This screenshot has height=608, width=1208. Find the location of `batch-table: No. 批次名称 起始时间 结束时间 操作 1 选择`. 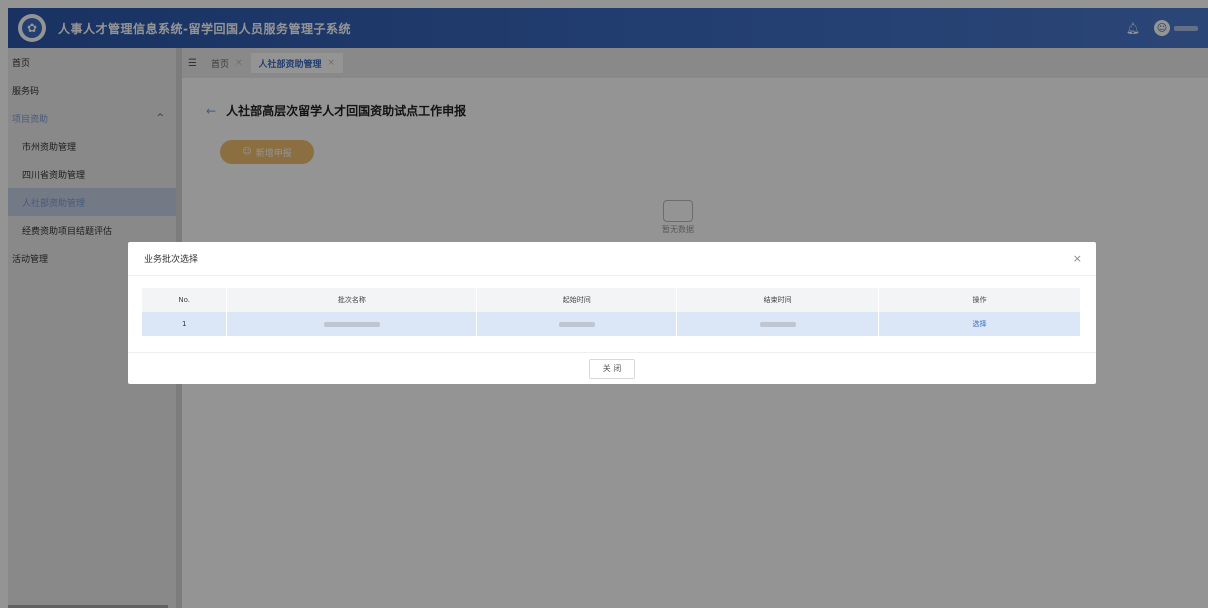

batch-table: No. 批次名称 起始时间 结束时间 操作 1 选择 is located at coordinates (611, 312).